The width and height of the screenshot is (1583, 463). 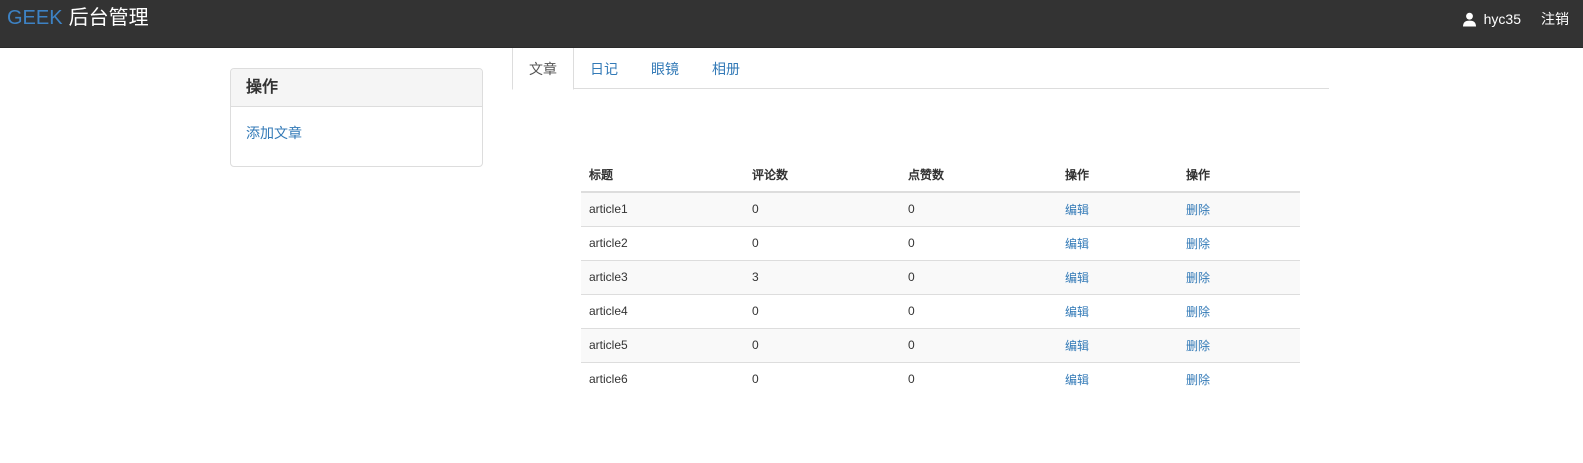 I want to click on table-row: article1 0 0 编辑 删除, so click(x=940, y=209).